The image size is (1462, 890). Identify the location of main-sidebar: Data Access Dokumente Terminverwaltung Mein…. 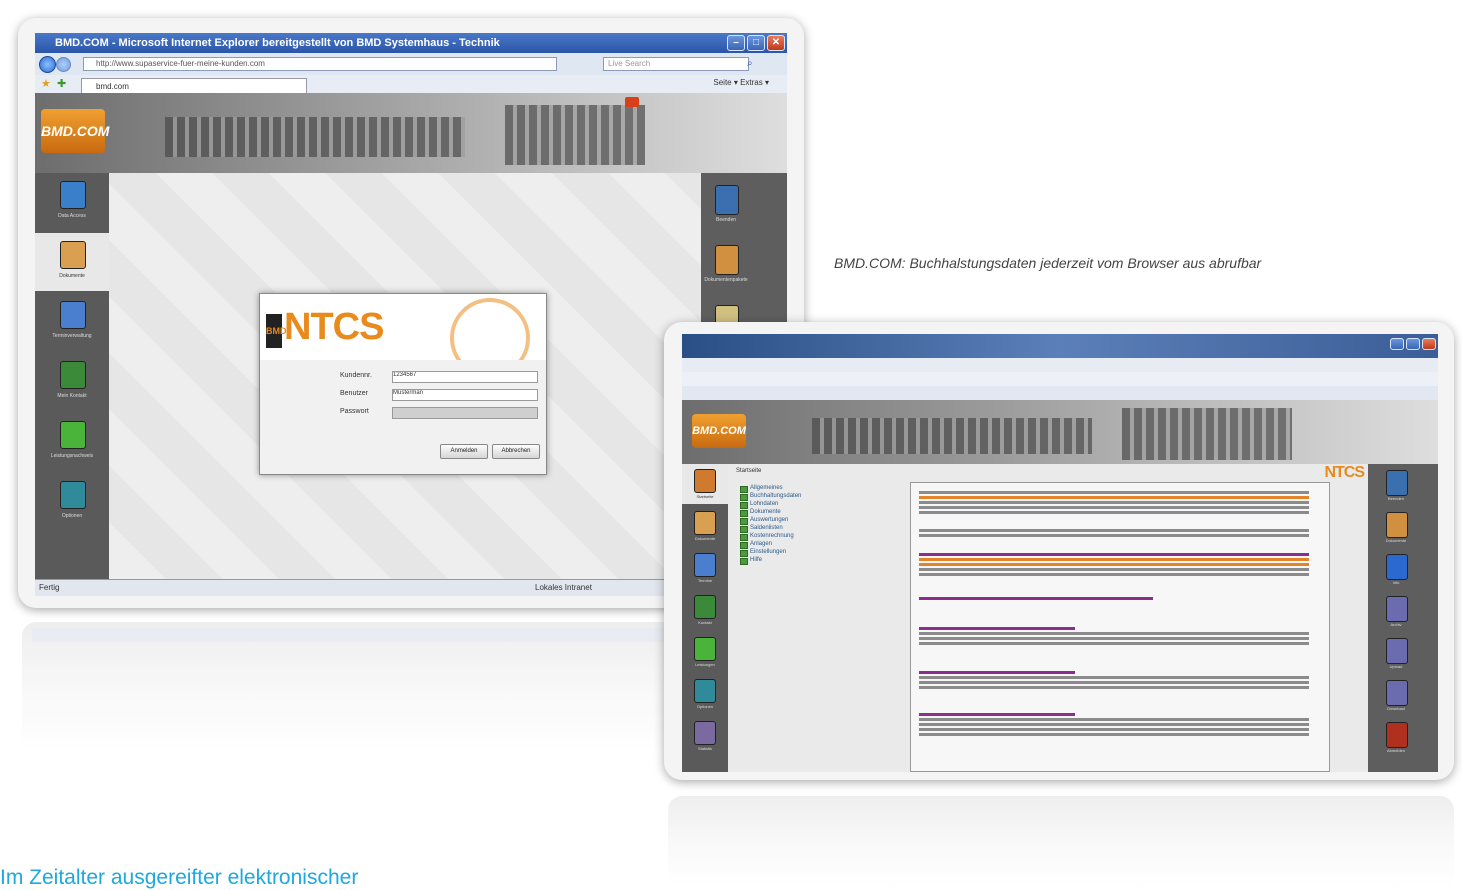
(72, 376).